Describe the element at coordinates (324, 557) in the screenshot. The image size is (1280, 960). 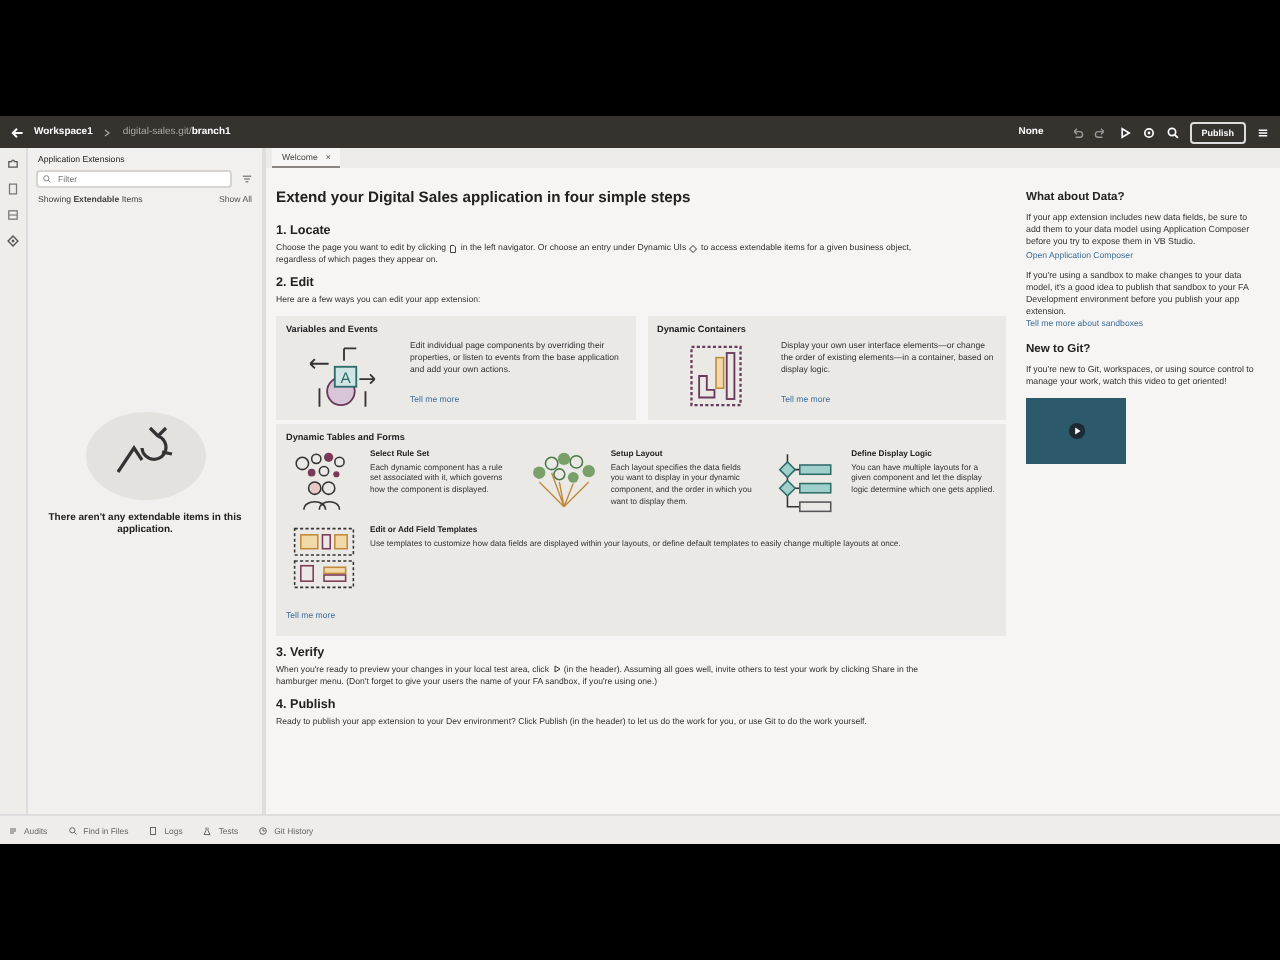
I see `field-templates-drawing` at that location.